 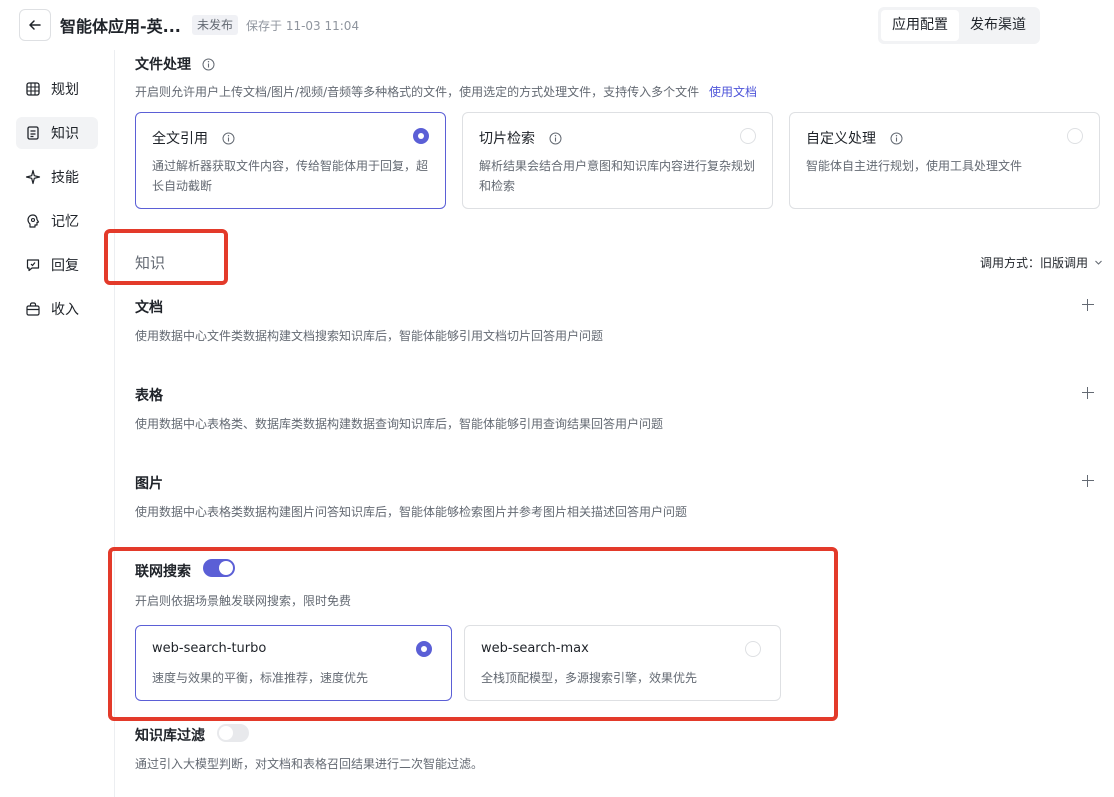 I want to click on option-desc: 智能体自主进行规划，使用工具处理文件, so click(x=914, y=166).